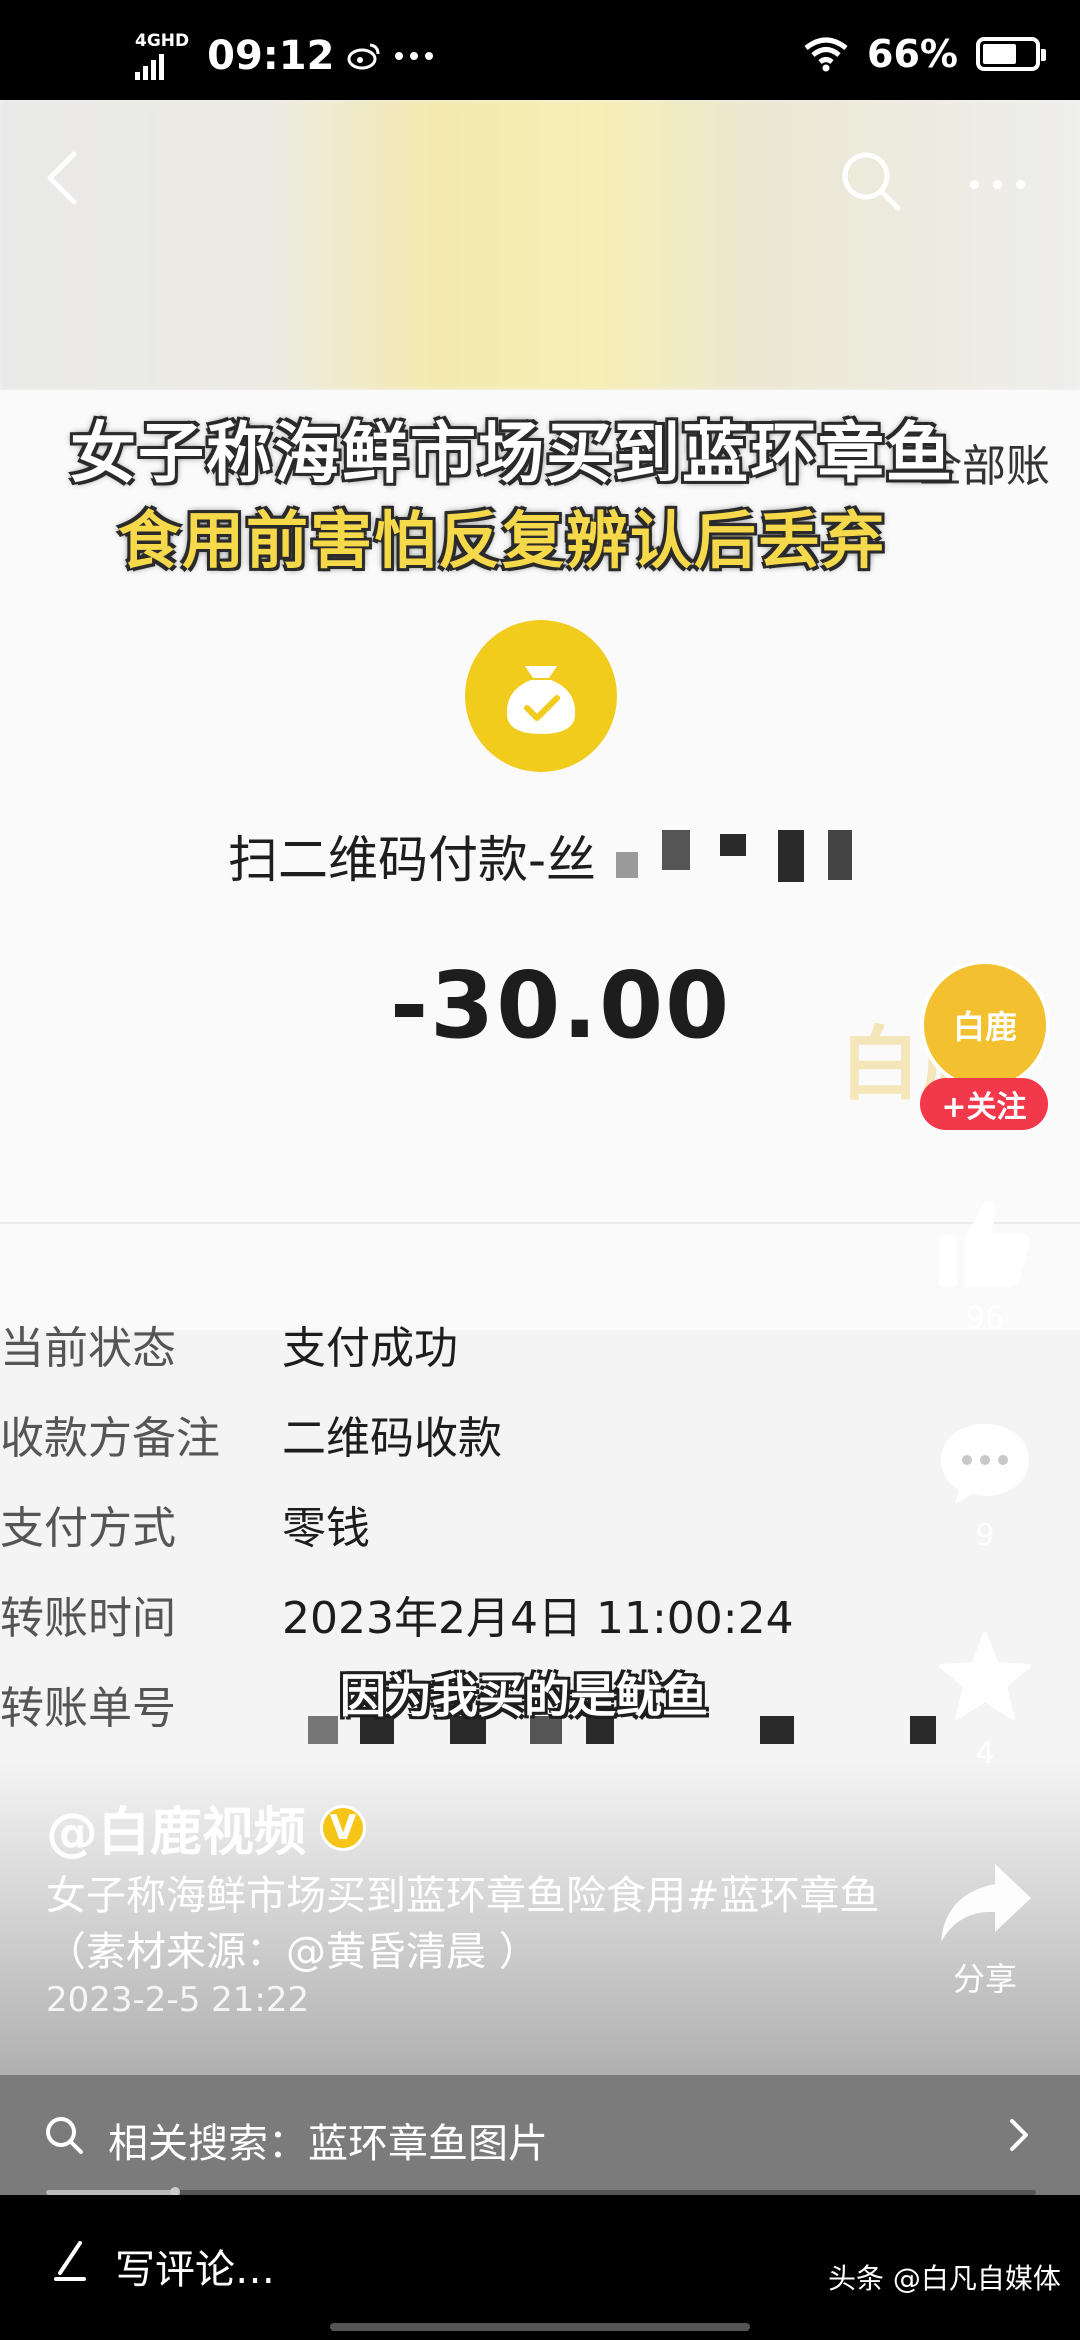 The height and width of the screenshot is (2340, 1080). What do you see at coordinates (984, 1979) in the screenshot?
I see `share-label: 分享` at bounding box center [984, 1979].